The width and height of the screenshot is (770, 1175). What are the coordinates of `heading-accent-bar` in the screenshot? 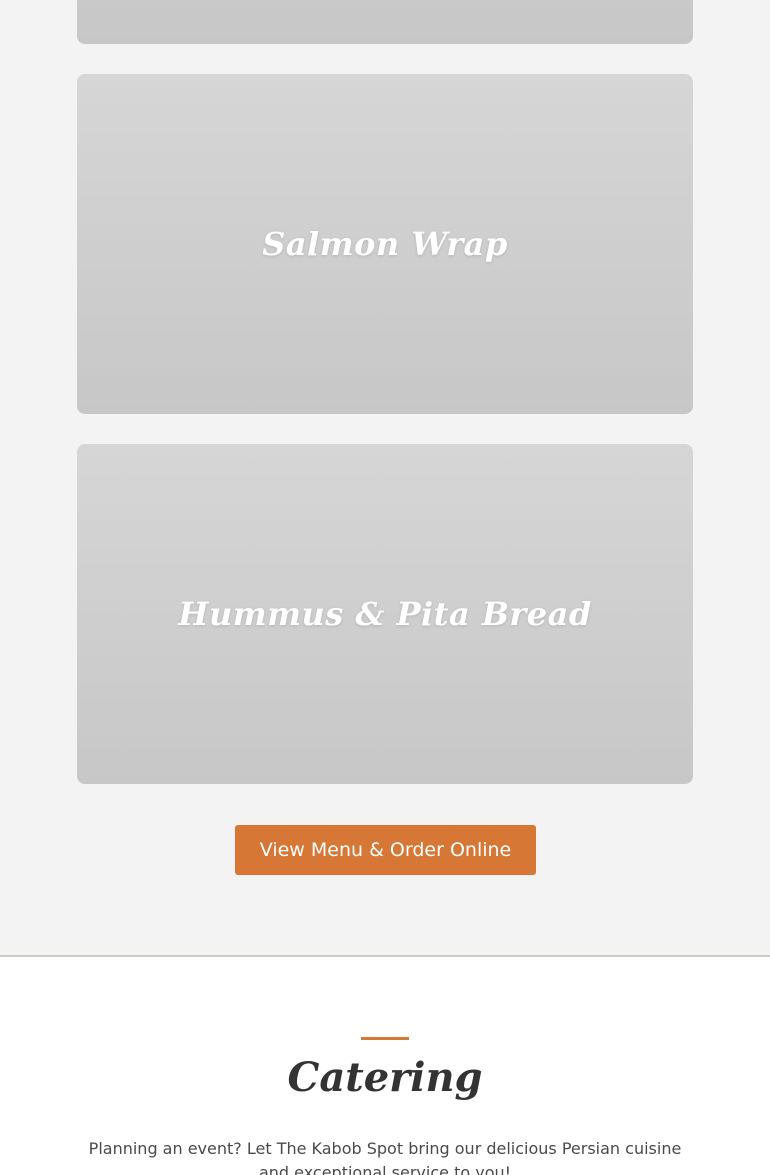 It's located at (385, 1038).